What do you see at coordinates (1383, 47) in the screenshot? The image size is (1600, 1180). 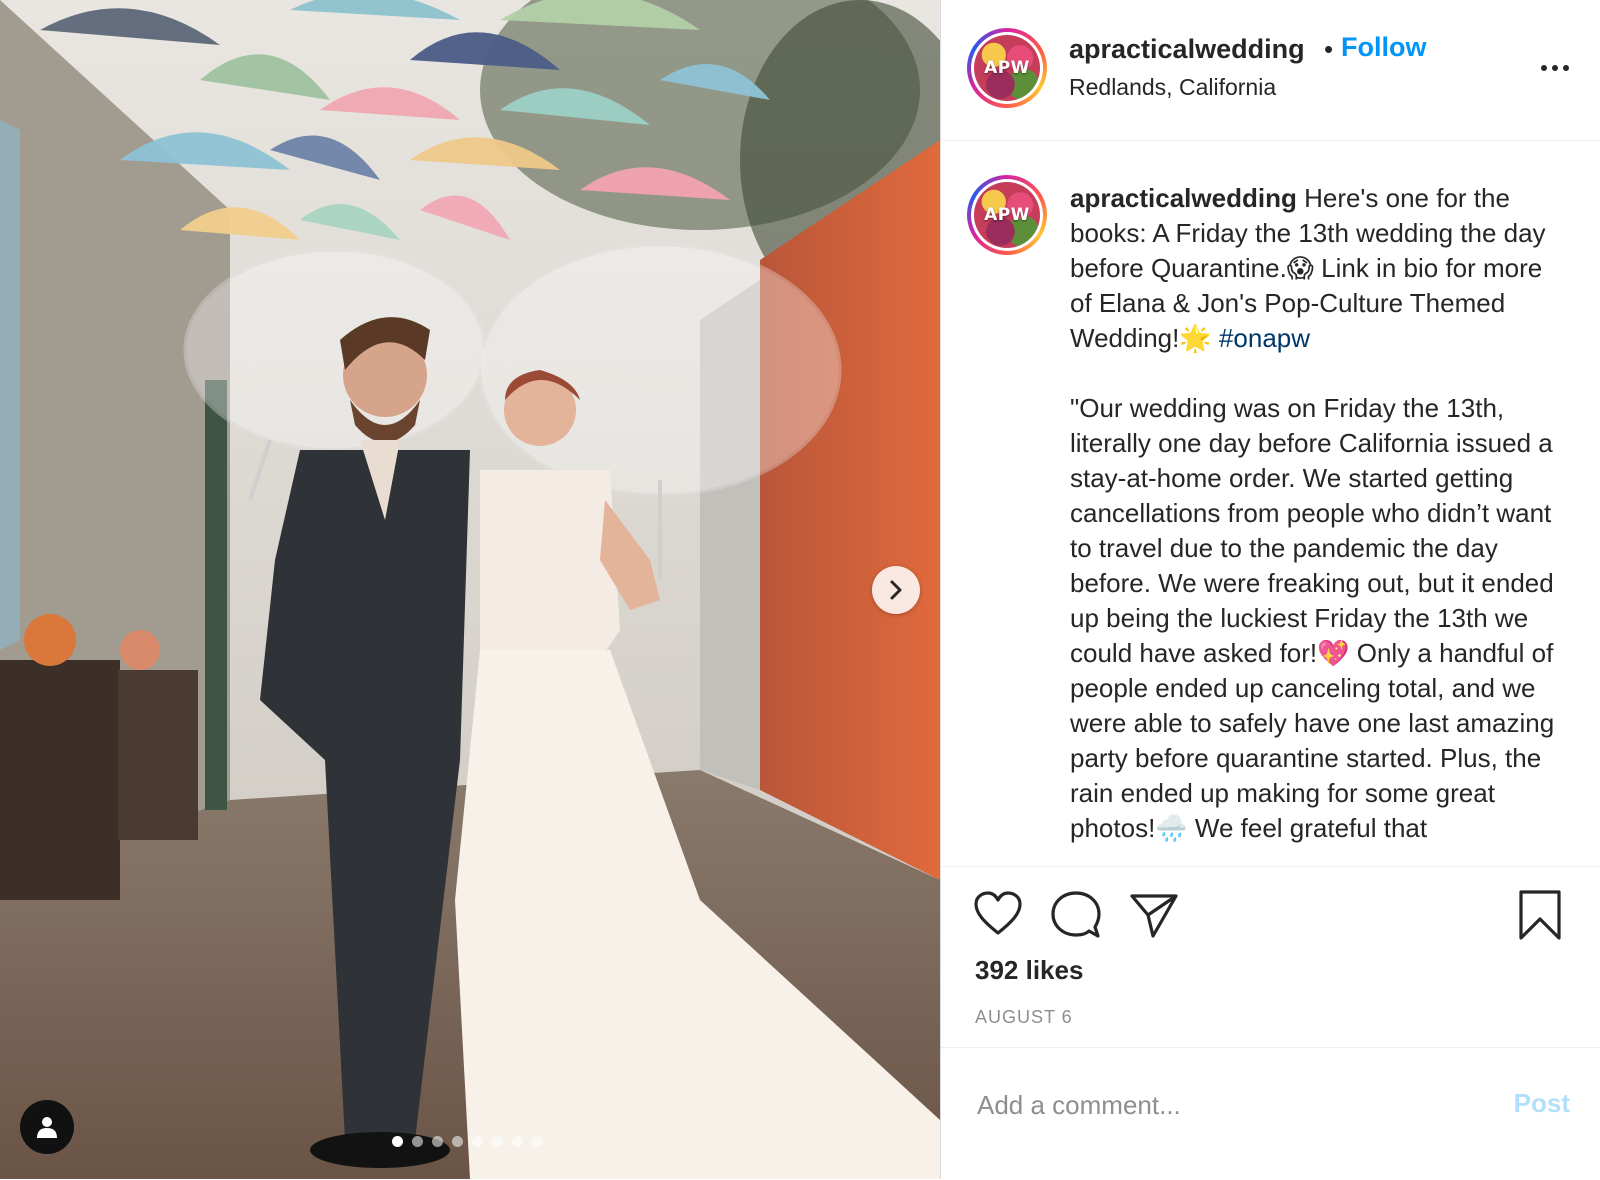 I see `follow-button: Follow` at bounding box center [1383, 47].